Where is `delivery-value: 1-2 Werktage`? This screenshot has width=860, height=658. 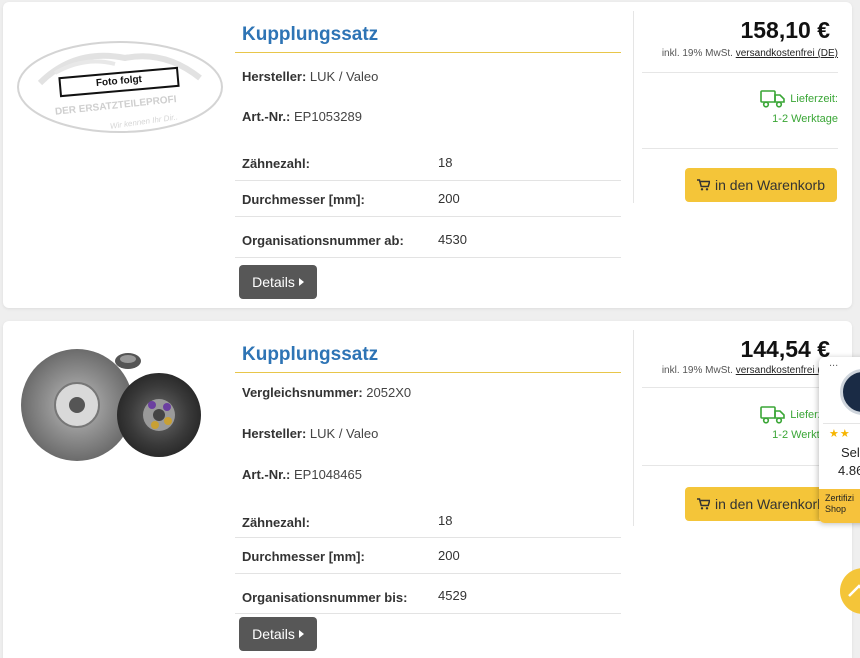
delivery-value: 1-2 Werktage is located at coordinates (805, 119).